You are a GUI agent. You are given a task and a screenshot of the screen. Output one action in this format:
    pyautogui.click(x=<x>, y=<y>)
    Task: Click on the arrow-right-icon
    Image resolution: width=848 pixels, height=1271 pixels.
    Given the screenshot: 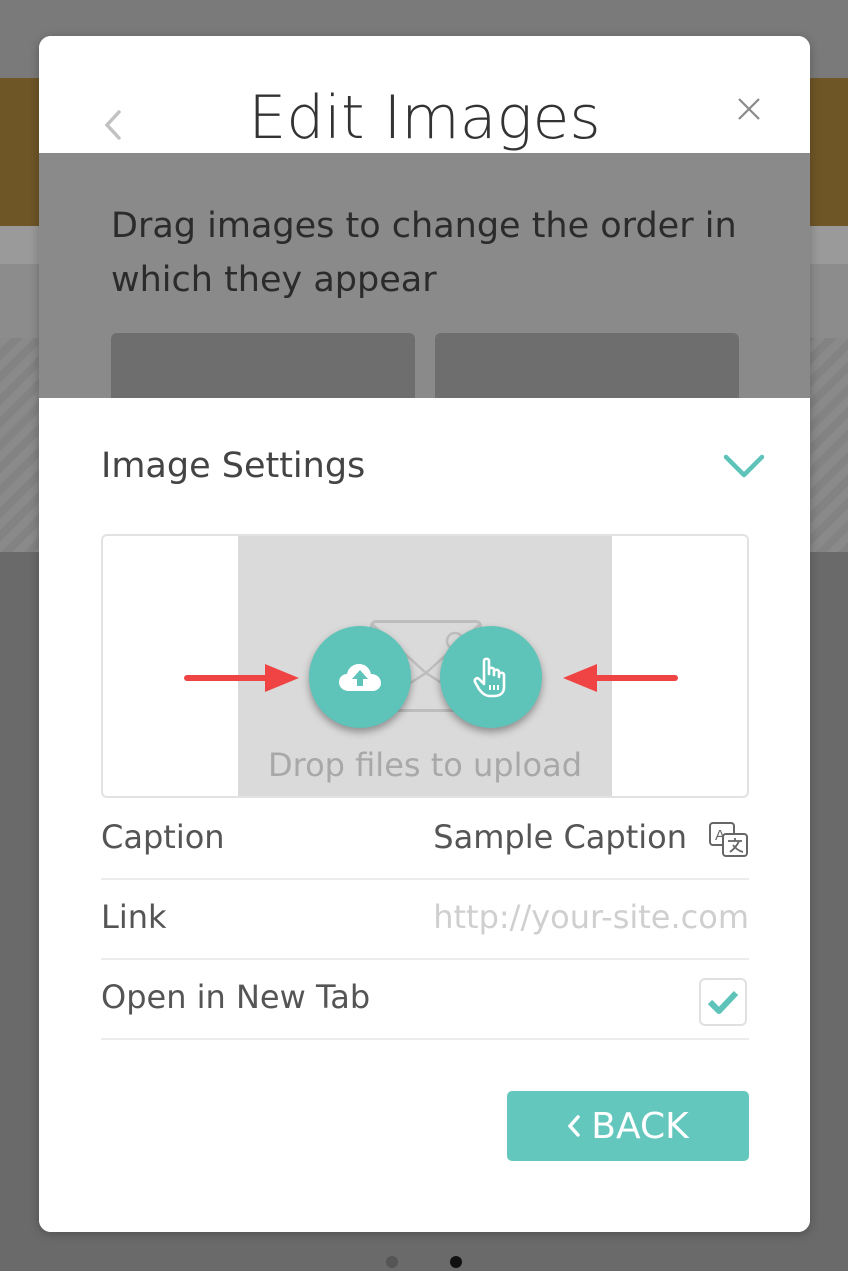 What is the action you would take?
    pyautogui.click(x=241, y=678)
    